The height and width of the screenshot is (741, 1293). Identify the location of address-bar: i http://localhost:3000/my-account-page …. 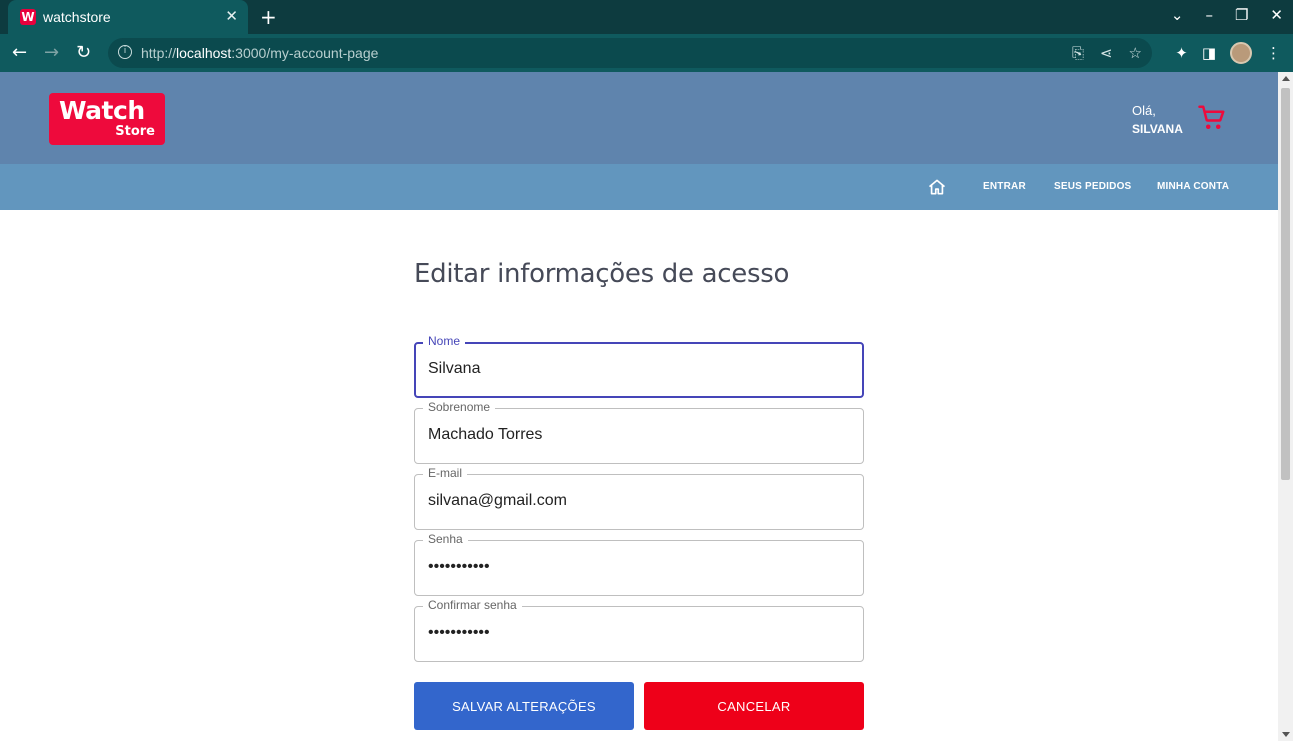
(630, 53).